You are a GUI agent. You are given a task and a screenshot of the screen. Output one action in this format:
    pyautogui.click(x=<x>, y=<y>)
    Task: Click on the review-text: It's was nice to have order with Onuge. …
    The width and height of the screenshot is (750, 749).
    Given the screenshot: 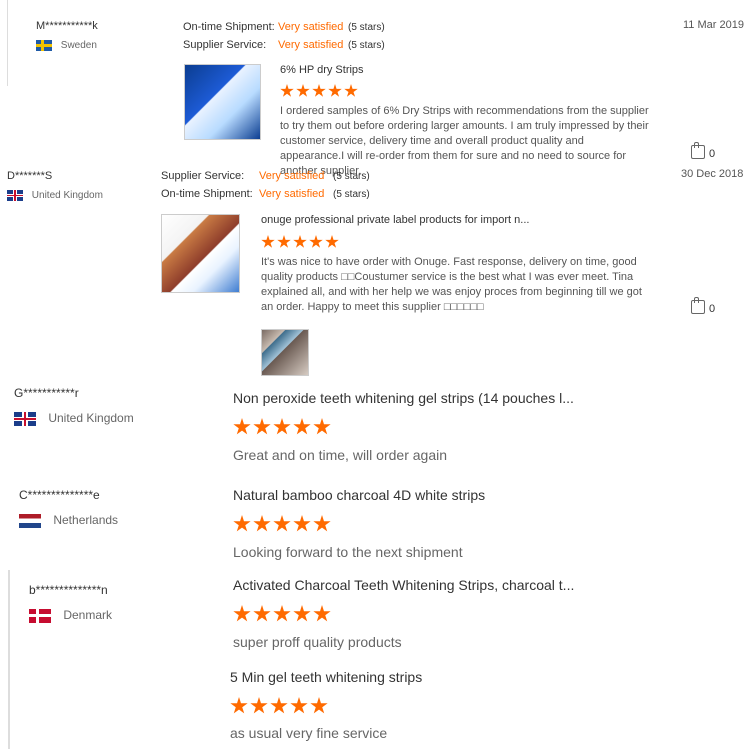 What is the action you would take?
    pyautogui.click(x=451, y=284)
    